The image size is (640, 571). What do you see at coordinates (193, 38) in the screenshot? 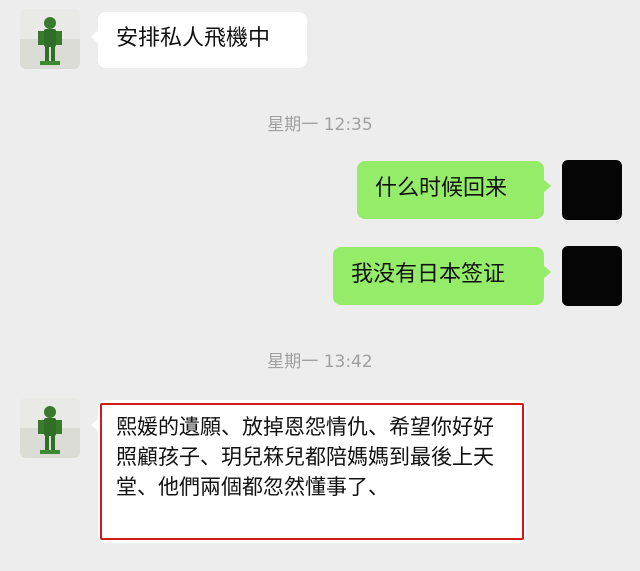
I see `message-text: 安排私人飛機中` at bounding box center [193, 38].